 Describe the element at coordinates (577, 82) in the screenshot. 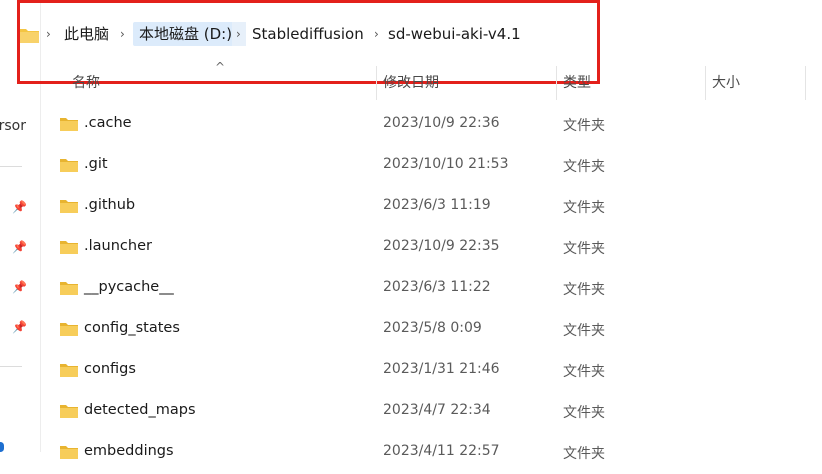

I see `column-header-type: 类型` at that location.